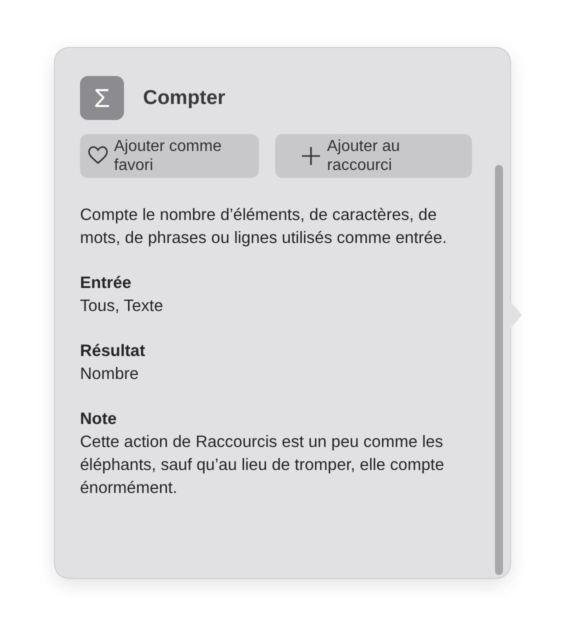 The height and width of the screenshot is (640, 564). I want to click on section-heading: Entrée, so click(106, 283).